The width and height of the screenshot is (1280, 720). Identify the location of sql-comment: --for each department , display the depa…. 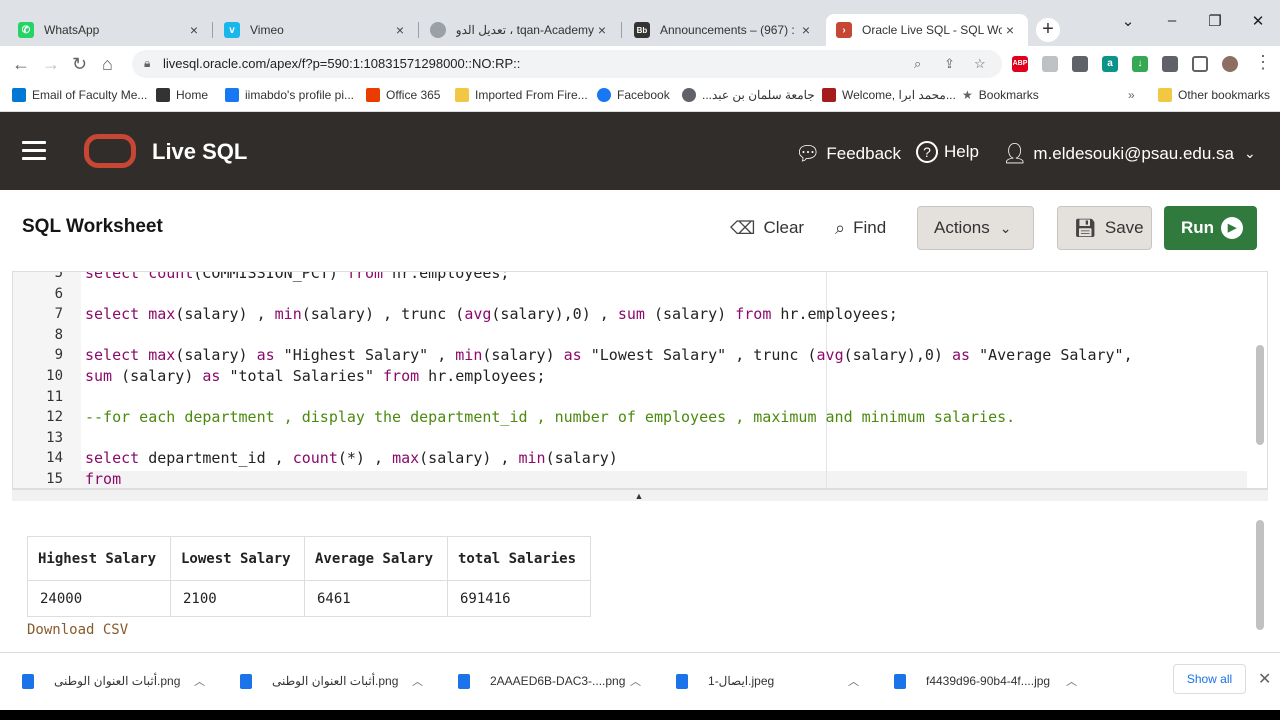
(550, 417).